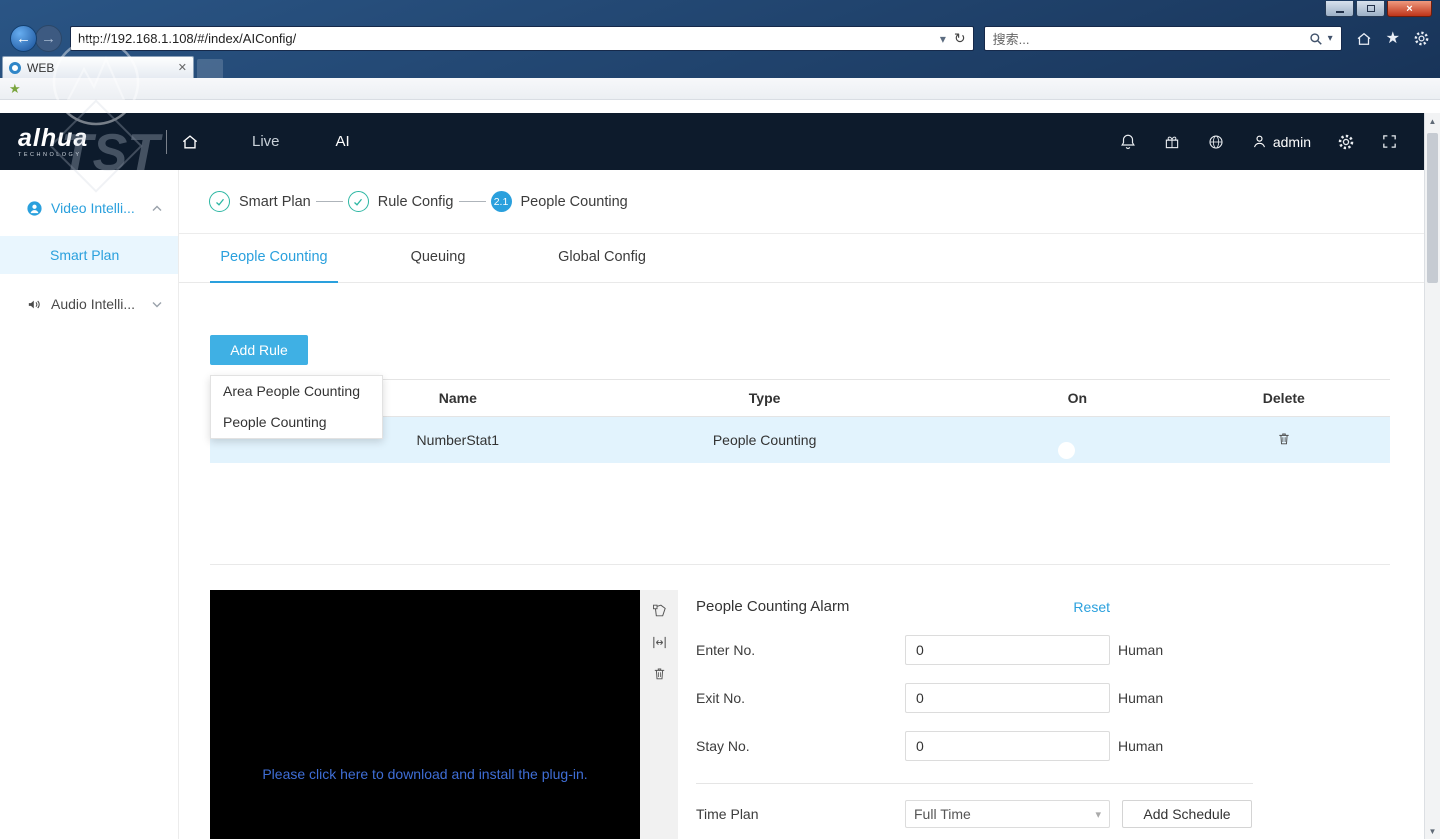 This screenshot has height=839, width=1440. What do you see at coordinates (1091, 607) in the screenshot?
I see `reset-link: Reset` at bounding box center [1091, 607].